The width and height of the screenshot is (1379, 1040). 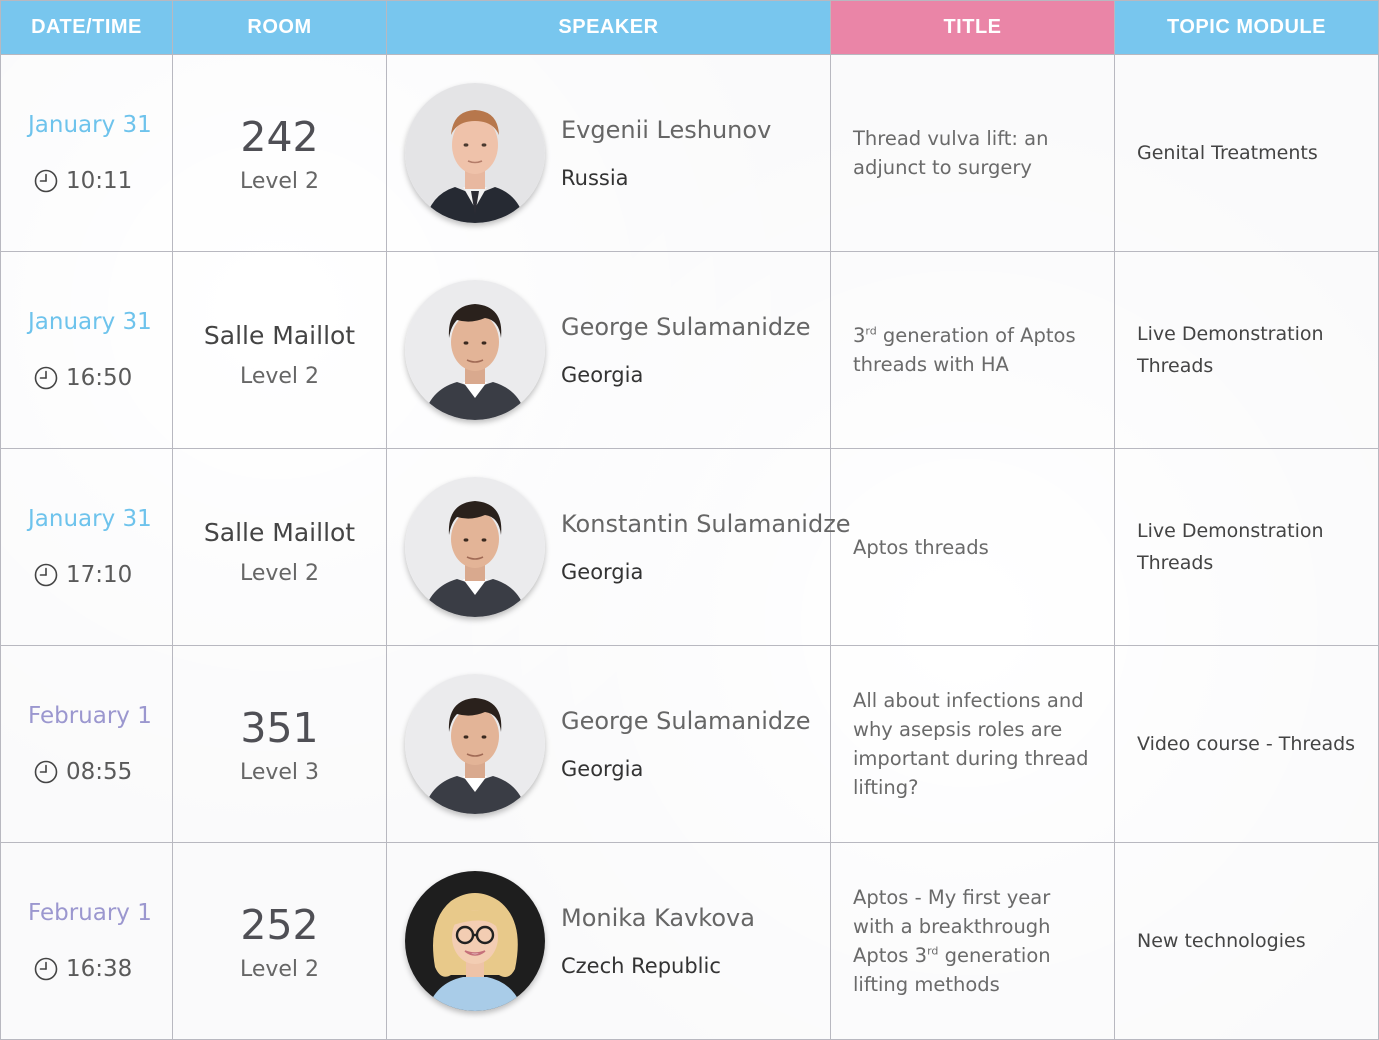 I want to click on header-room: ROOM, so click(x=279, y=27).